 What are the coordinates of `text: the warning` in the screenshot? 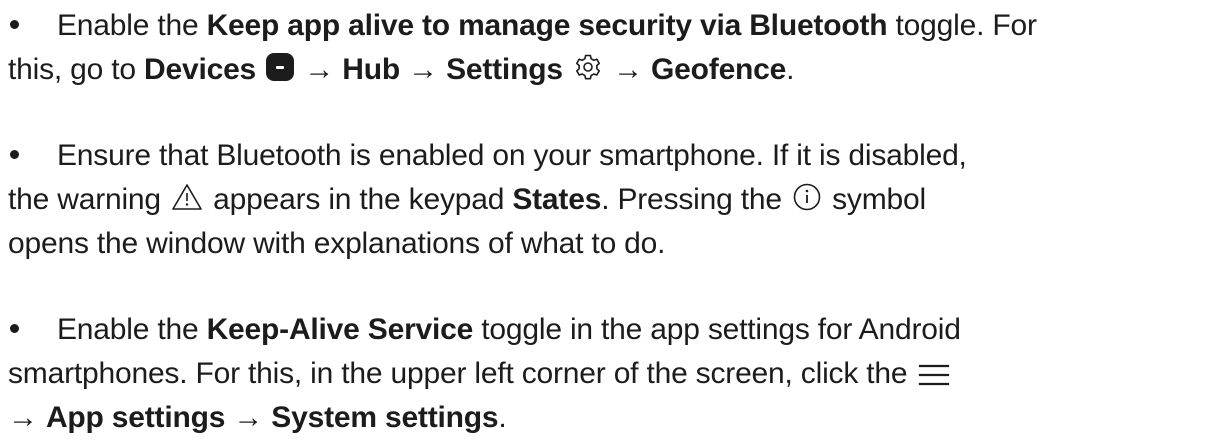 It's located at (89, 199).